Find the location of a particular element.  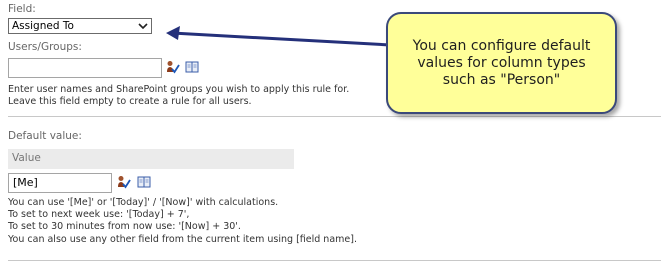

section-divider is located at coordinates (334, 116).